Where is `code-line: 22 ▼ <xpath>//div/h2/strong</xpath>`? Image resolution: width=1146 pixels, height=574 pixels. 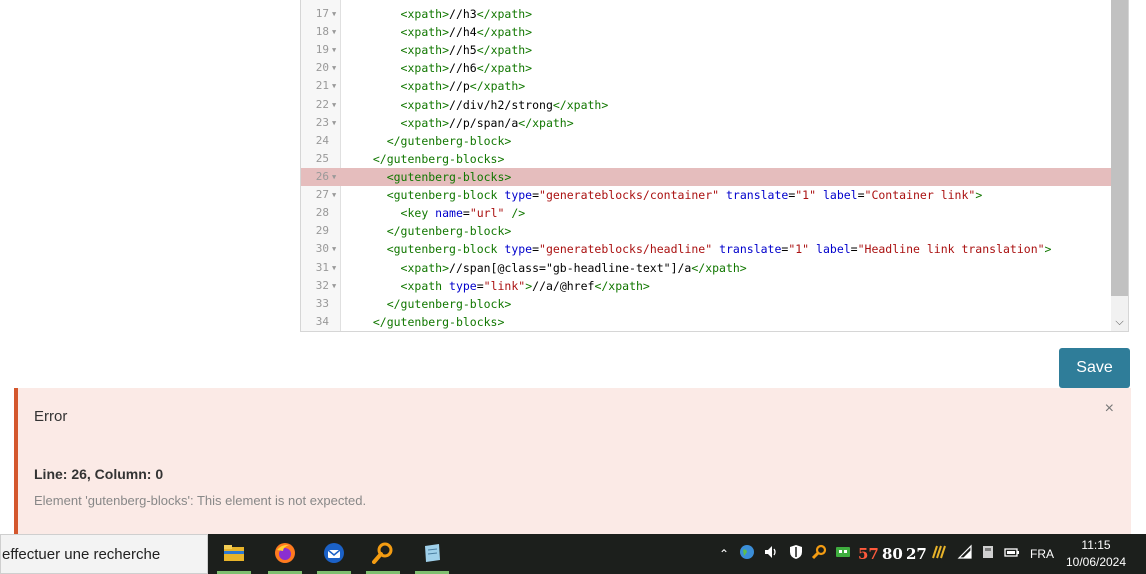 code-line: 22 ▼ <xpath>//div/h2/strong</xpath> is located at coordinates (707, 105).